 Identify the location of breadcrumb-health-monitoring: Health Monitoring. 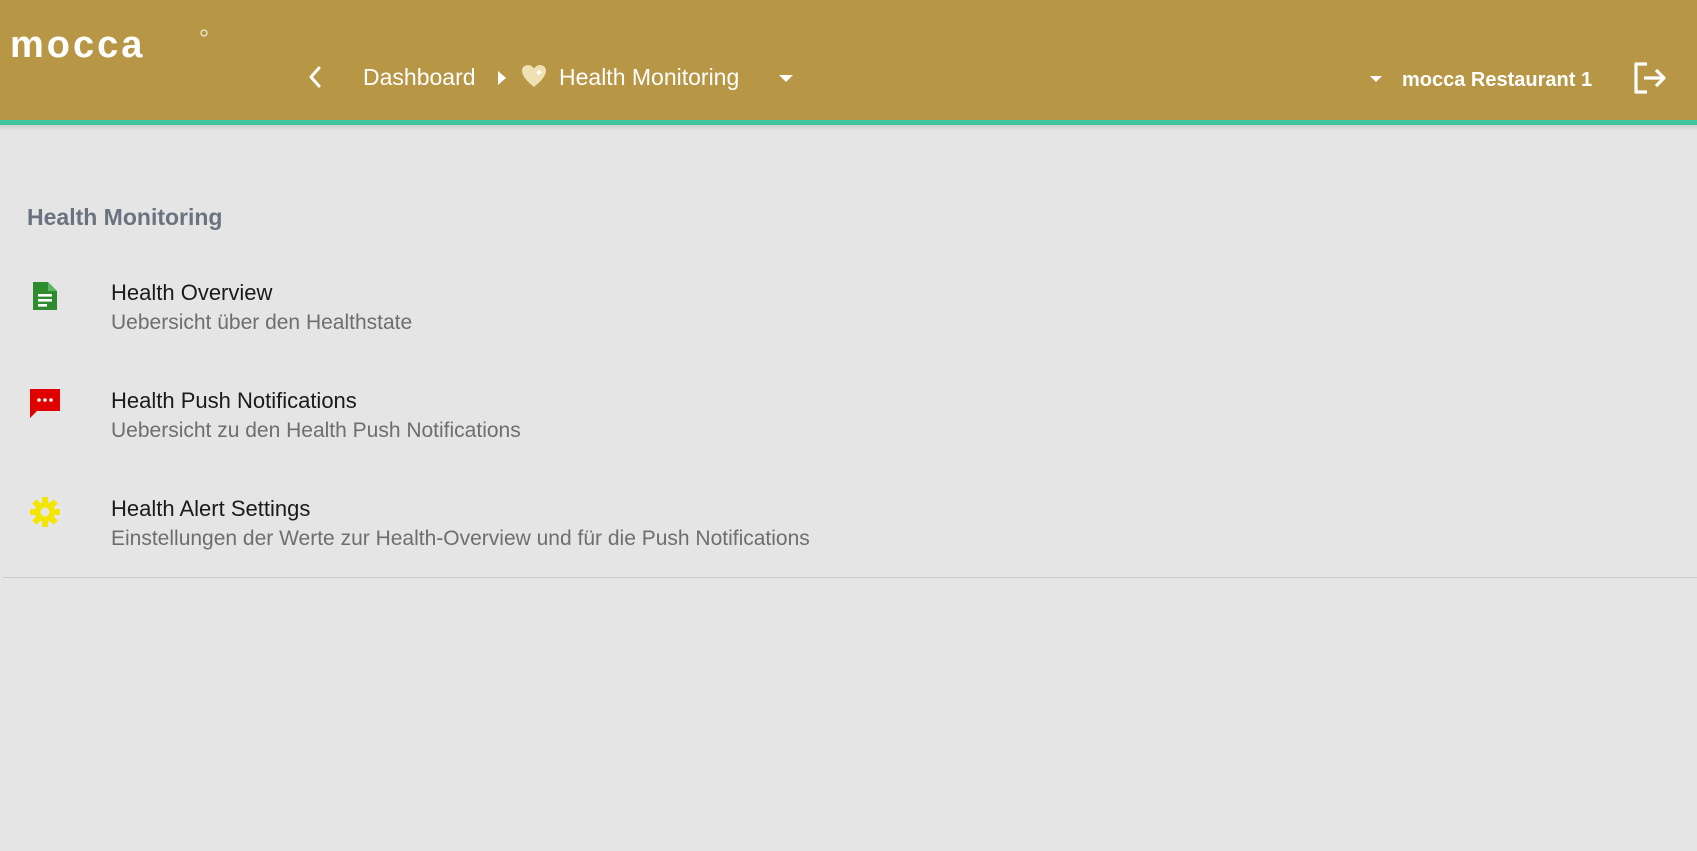
(649, 77).